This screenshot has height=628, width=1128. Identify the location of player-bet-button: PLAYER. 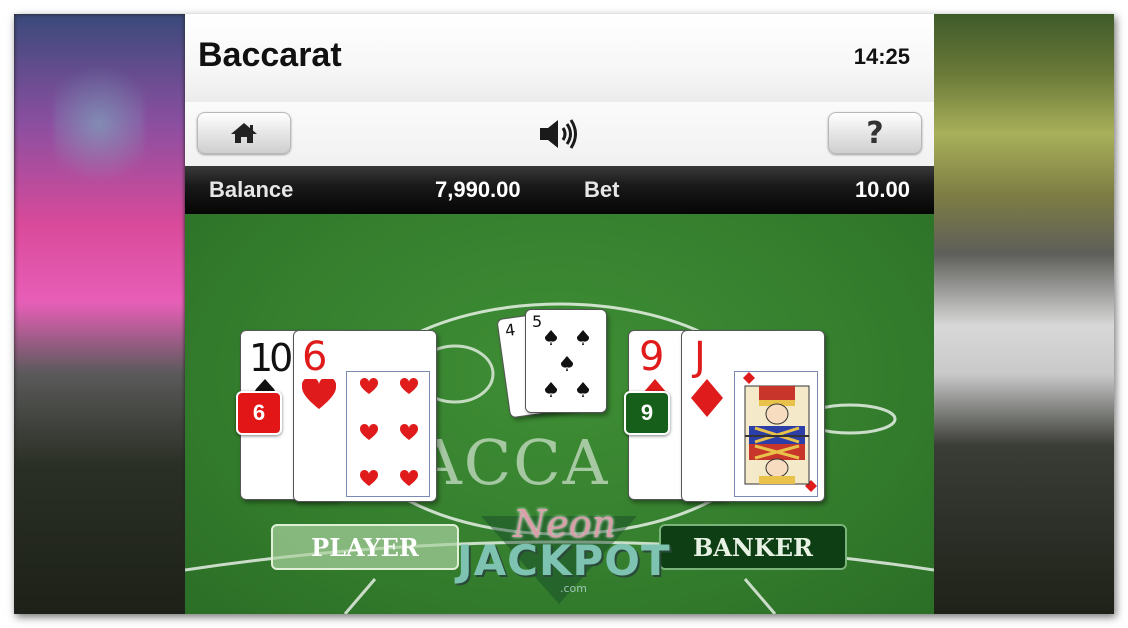
(365, 547).